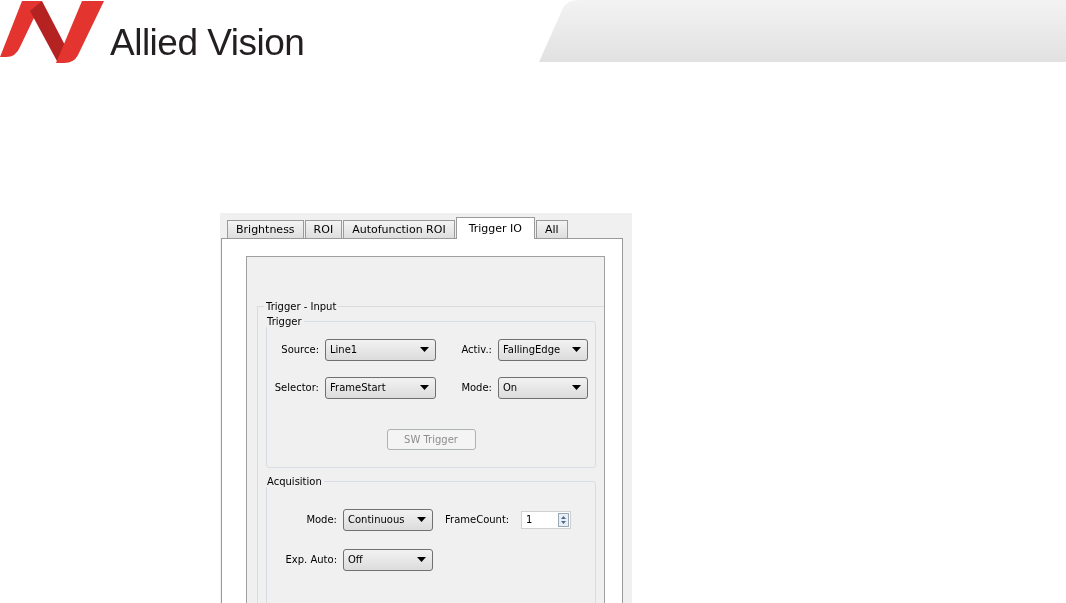 This screenshot has height=603, width=1066. What do you see at coordinates (310, 560) in the screenshot?
I see `field-label: Exp. Auto:` at bounding box center [310, 560].